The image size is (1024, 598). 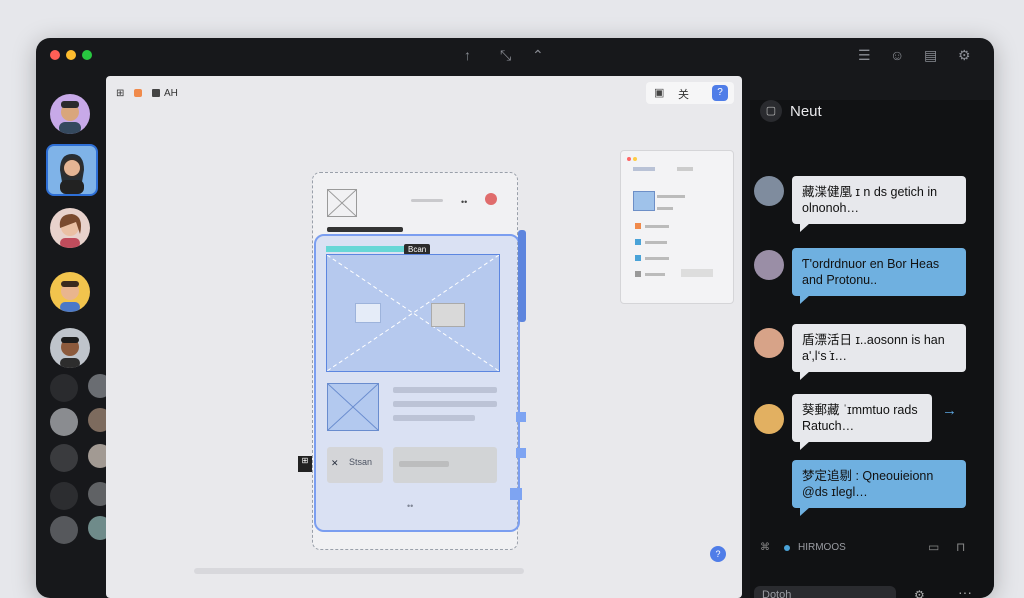 What do you see at coordinates (305, 464) in the screenshot?
I see `tool-icon: ⊞` at bounding box center [305, 464].